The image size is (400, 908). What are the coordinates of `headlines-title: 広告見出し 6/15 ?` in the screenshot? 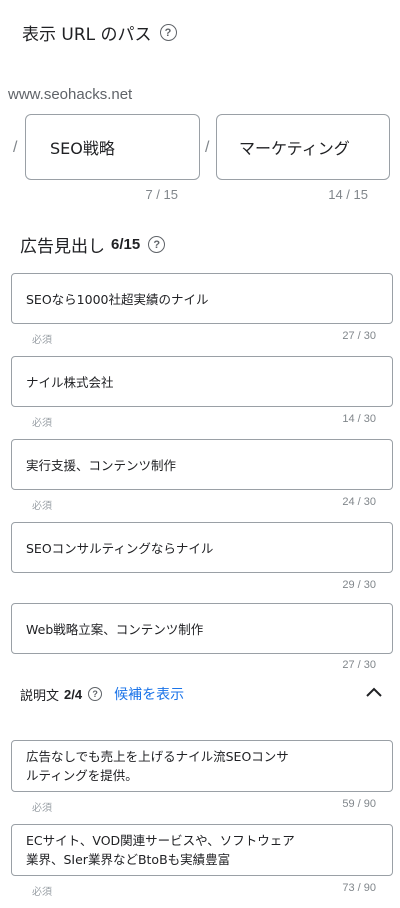 It's located at (93, 244).